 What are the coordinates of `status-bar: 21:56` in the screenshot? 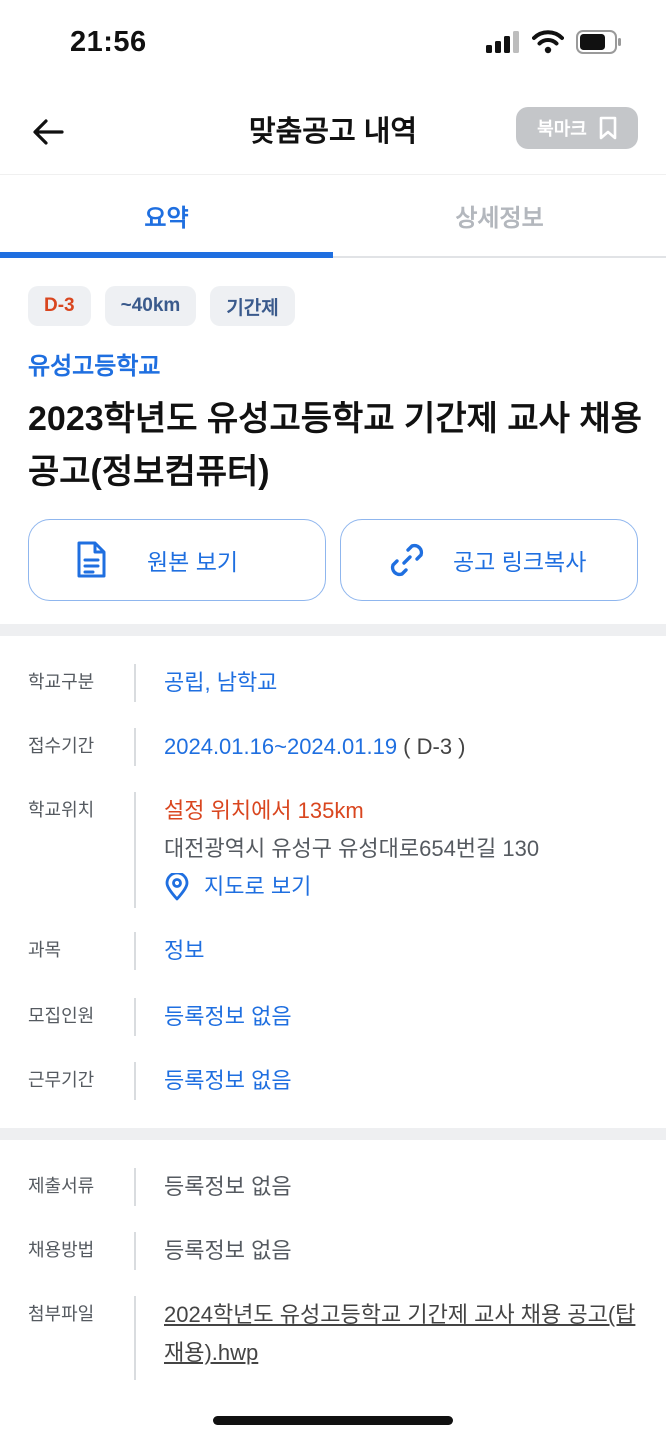 It's located at (333, 45).